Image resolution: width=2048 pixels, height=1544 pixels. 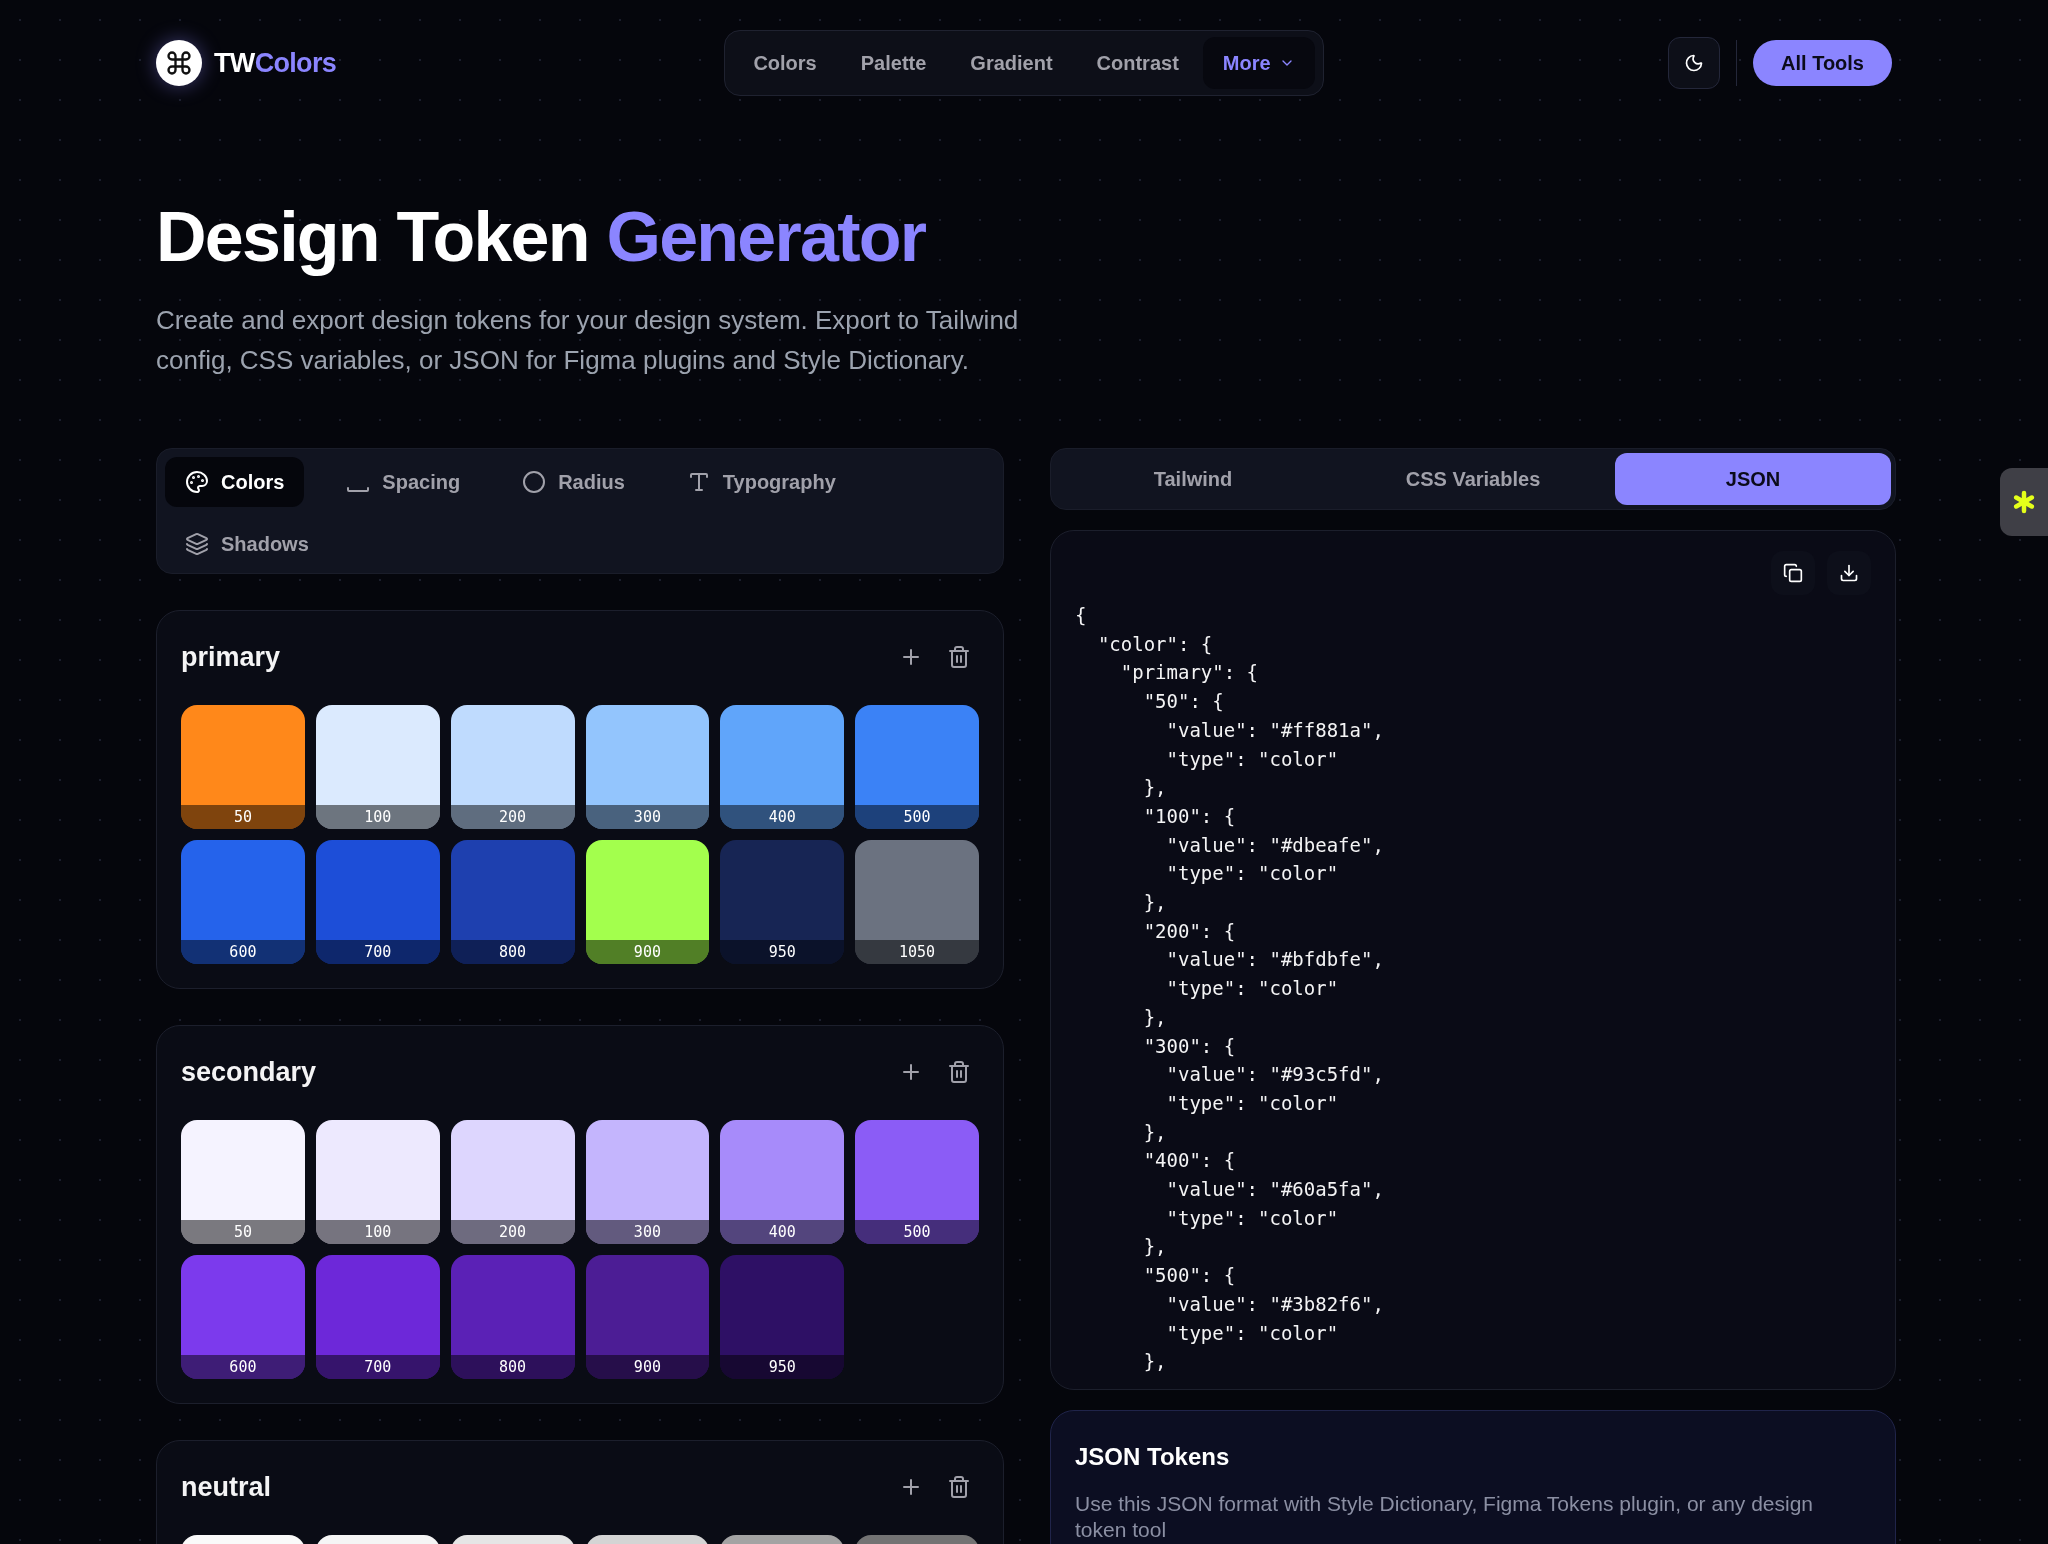 What do you see at coordinates (785, 63) in the screenshot?
I see `nav-link: Colors` at bounding box center [785, 63].